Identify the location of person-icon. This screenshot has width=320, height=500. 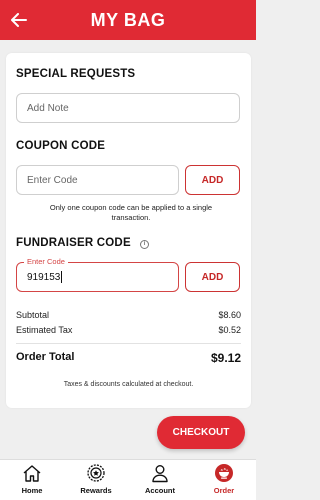
(160, 473).